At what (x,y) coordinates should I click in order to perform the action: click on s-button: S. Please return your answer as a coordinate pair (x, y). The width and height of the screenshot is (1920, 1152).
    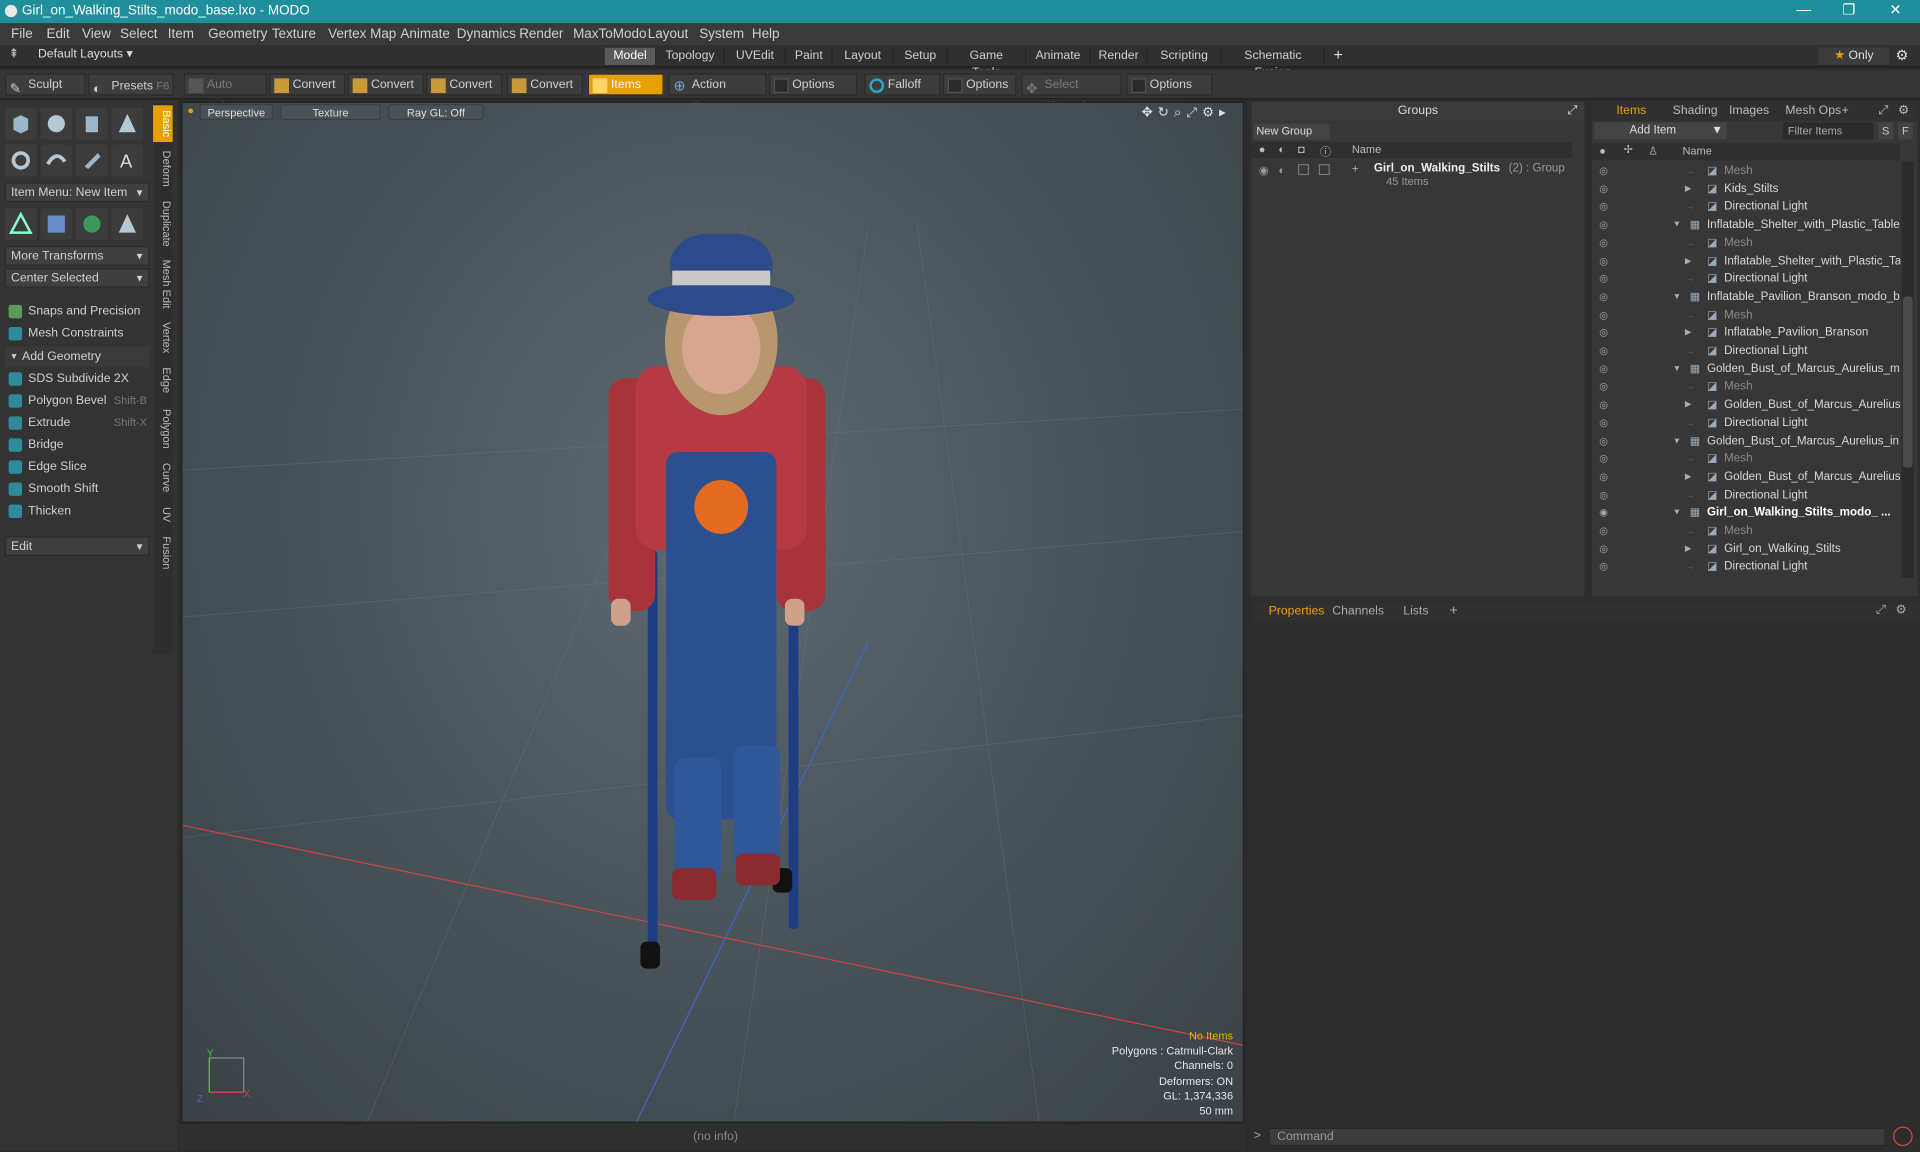
    Looking at the image, I should click on (1886, 131).